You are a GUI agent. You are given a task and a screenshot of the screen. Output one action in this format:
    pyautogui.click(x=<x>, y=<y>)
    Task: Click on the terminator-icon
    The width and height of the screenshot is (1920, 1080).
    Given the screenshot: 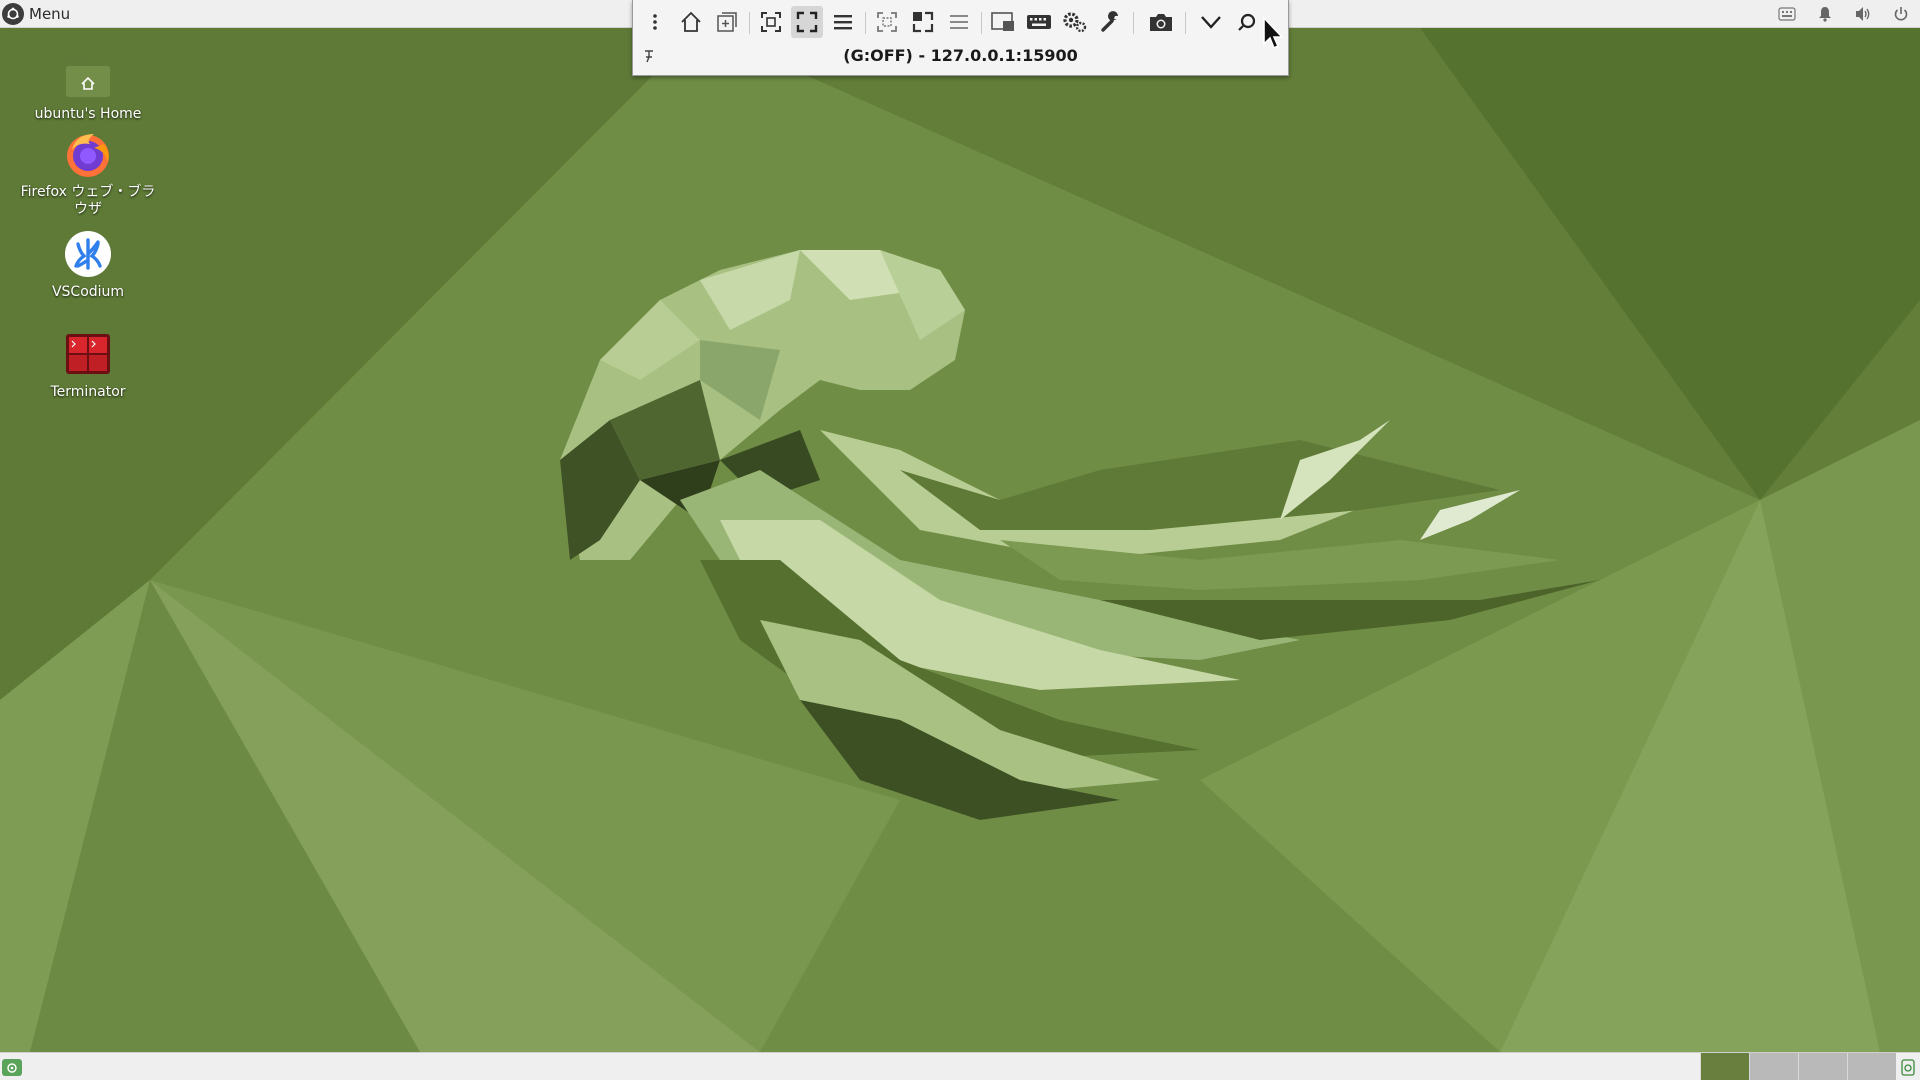 What is the action you would take?
    pyautogui.click(x=88, y=354)
    